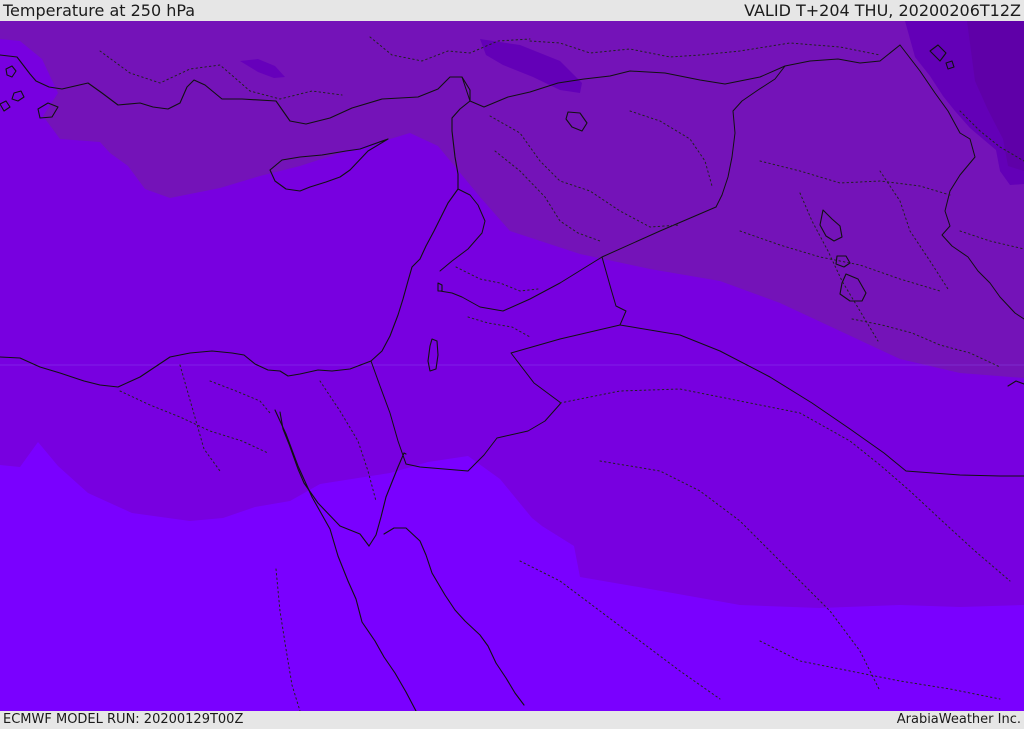 Image resolution: width=1024 pixels, height=729 pixels. What do you see at coordinates (123, 719) in the screenshot?
I see `model-run-label: ECMWF MODEL RUN: 20200129T00Z` at bounding box center [123, 719].